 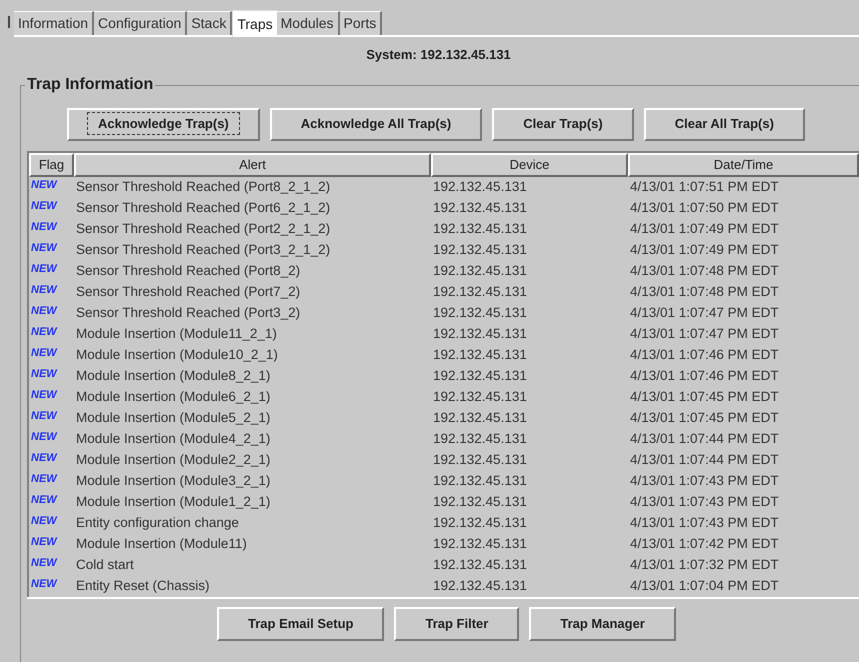 What do you see at coordinates (704, 565) in the screenshot?
I see `datetime-cell-text: 4/13/01 1:07:32 PM EDT` at bounding box center [704, 565].